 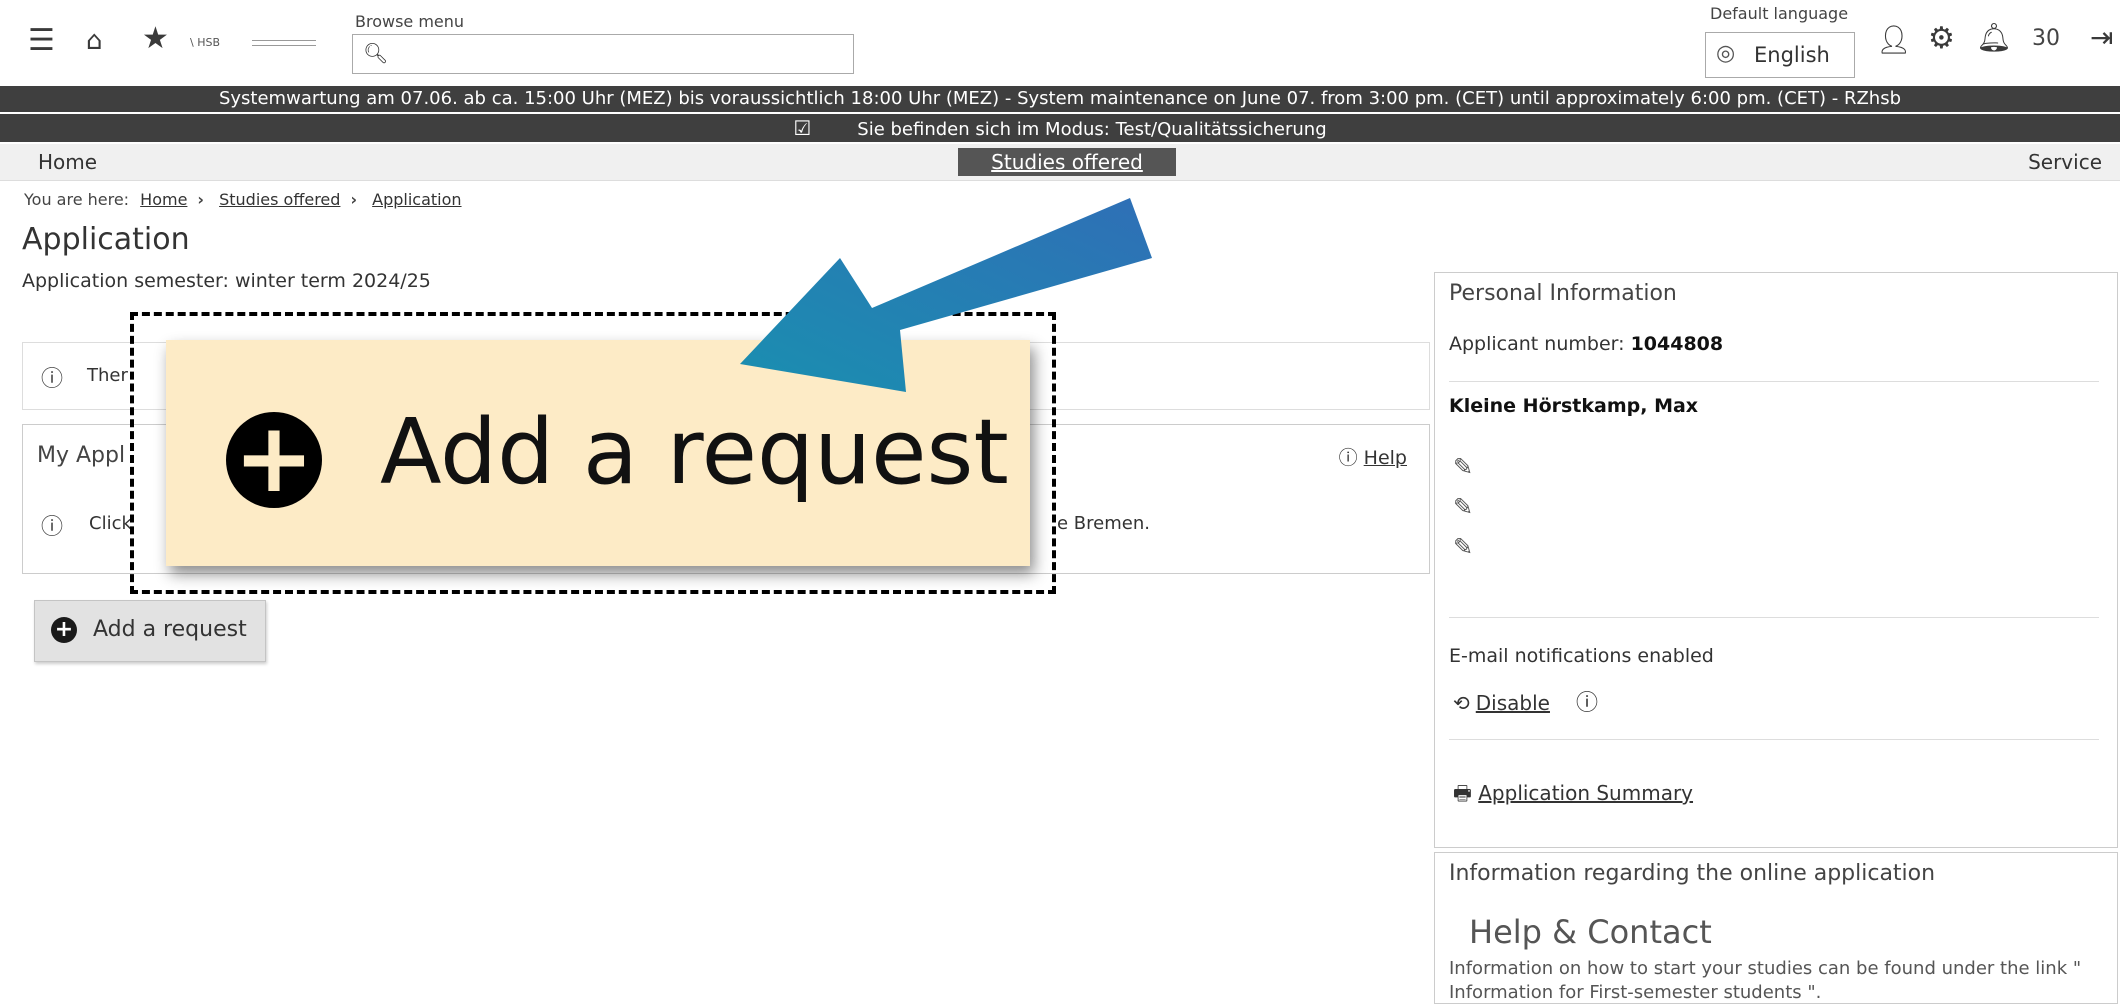 What do you see at coordinates (802, 128) in the screenshot?
I see `checkbox-icon: ☑` at bounding box center [802, 128].